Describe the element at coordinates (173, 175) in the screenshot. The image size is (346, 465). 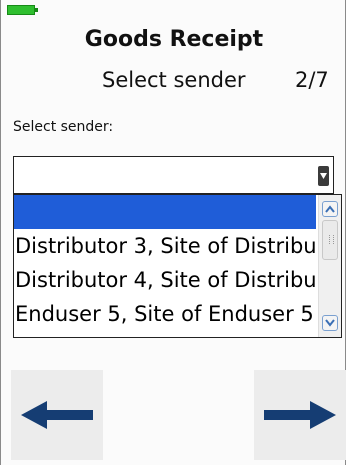
I see `sender-combobox` at that location.